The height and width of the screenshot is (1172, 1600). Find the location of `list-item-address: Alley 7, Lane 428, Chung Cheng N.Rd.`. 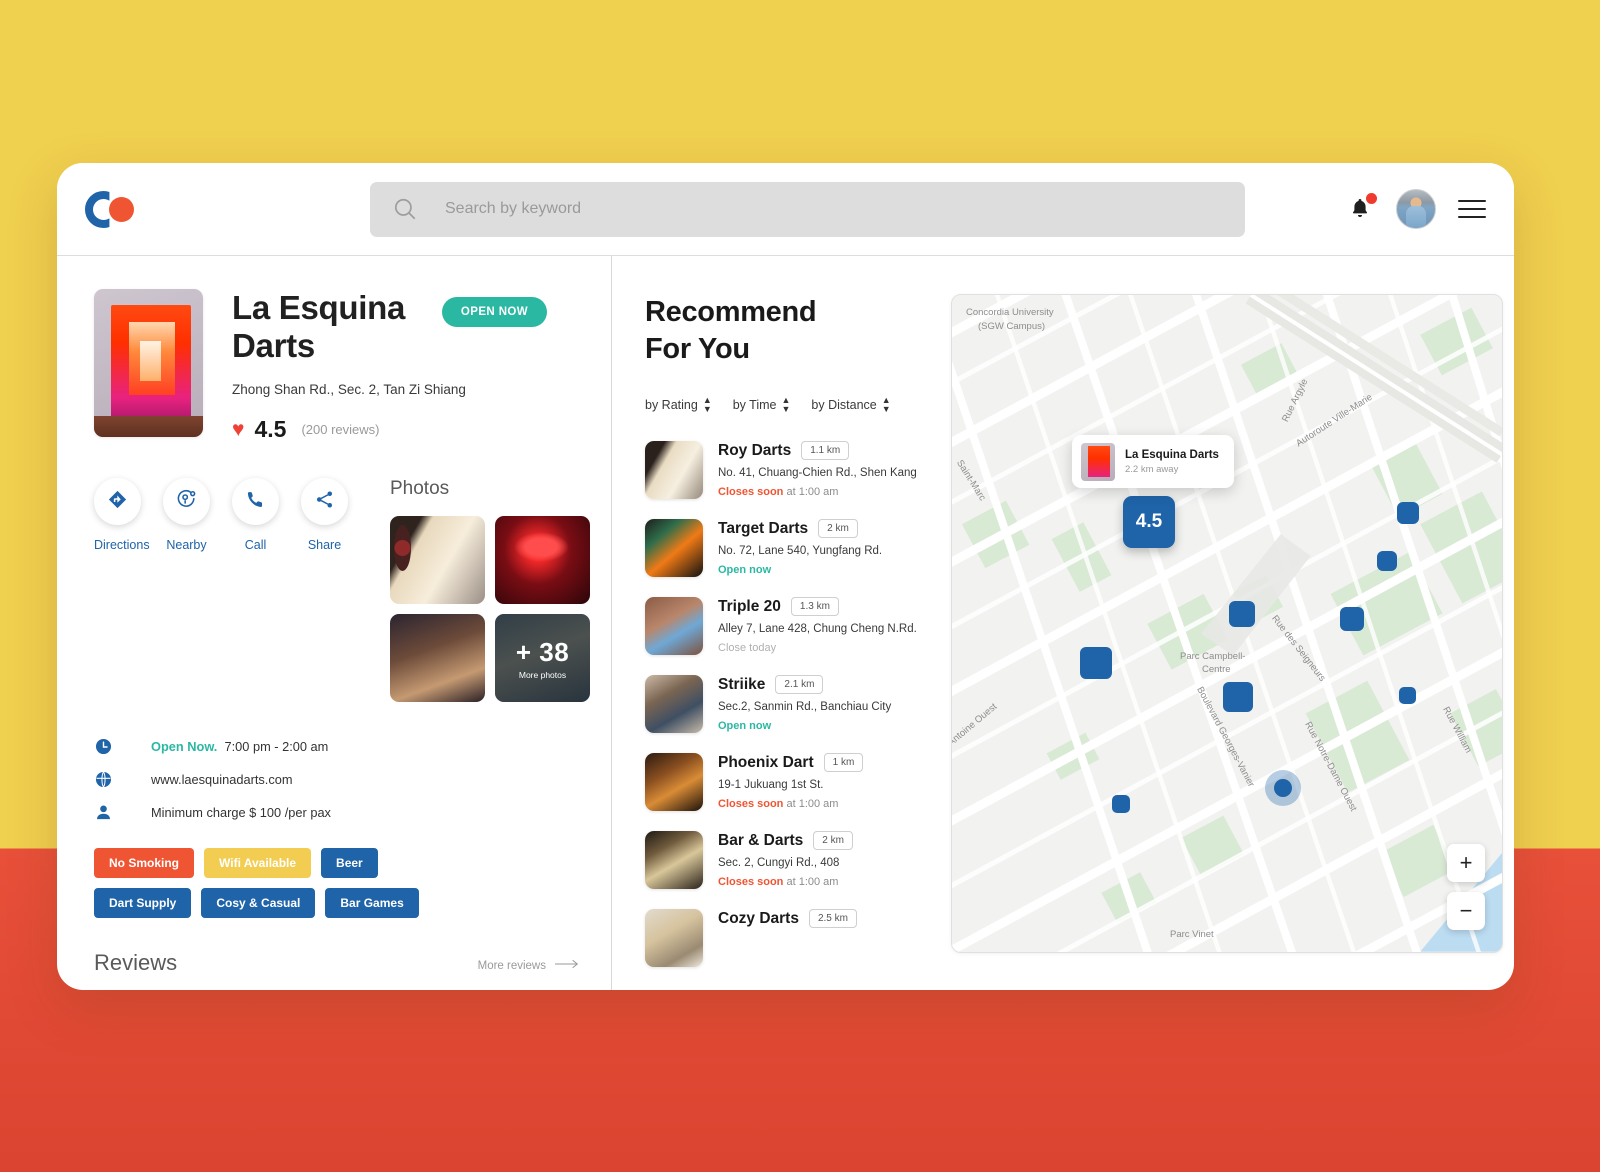

list-item-address: Alley 7, Lane 428, Chung Cheng N.Rd. is located at coordinates (817, 629).